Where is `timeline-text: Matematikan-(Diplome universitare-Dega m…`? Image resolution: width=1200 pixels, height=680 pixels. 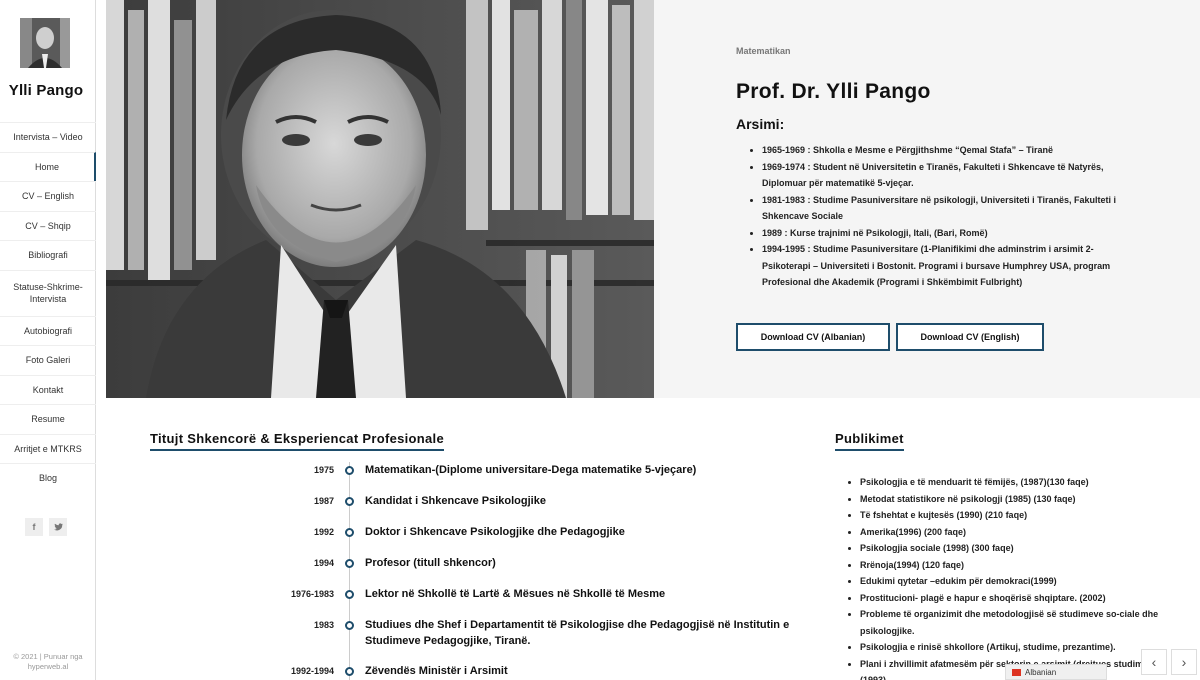
timeline-text: Matematikan-(Diplome universitare-Dega m… is located at coordinates (531, 470).